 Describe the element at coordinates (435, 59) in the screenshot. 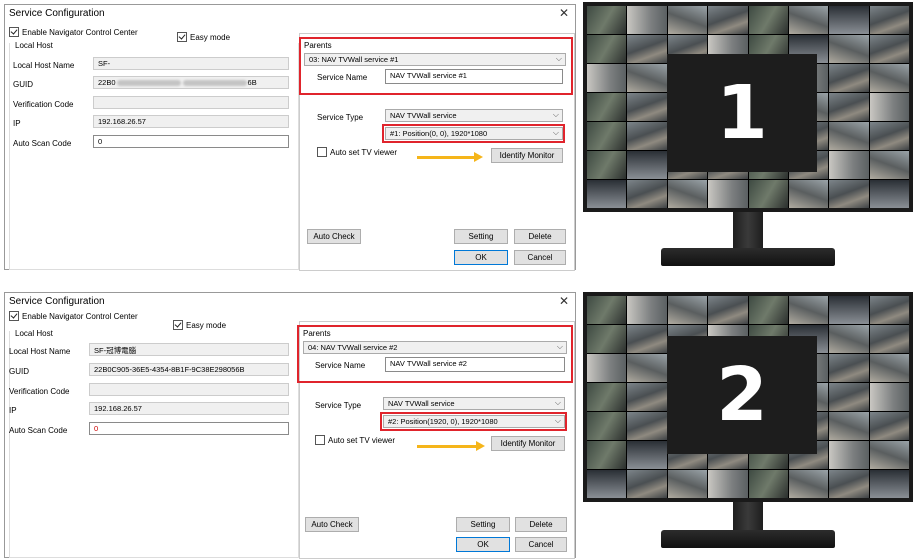

I see `parents-select: 03: NAV TVWall service #1 ⌵` at that location.